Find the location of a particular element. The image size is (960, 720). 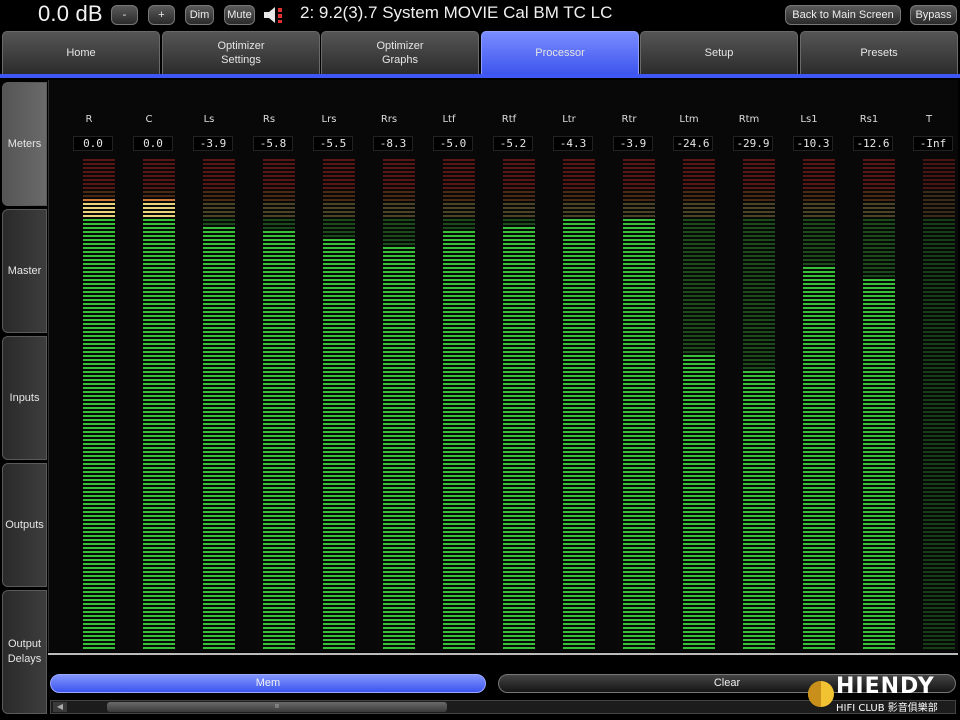

meter-label: Lrs is located at coordinates (329, 119).